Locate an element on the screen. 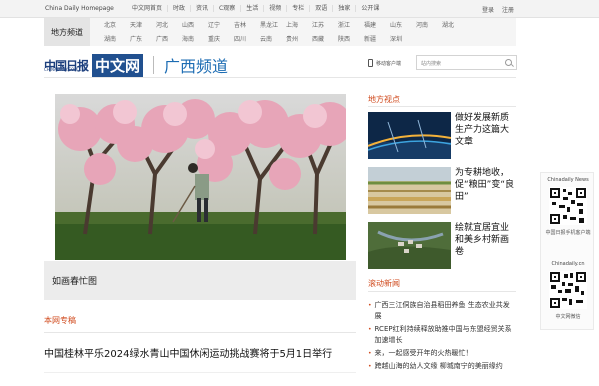 This screenshot has width=599, height=386. feature-title-2: 为专耕地收，促“粮田”变“良田” is located at coordinates (486, 185).